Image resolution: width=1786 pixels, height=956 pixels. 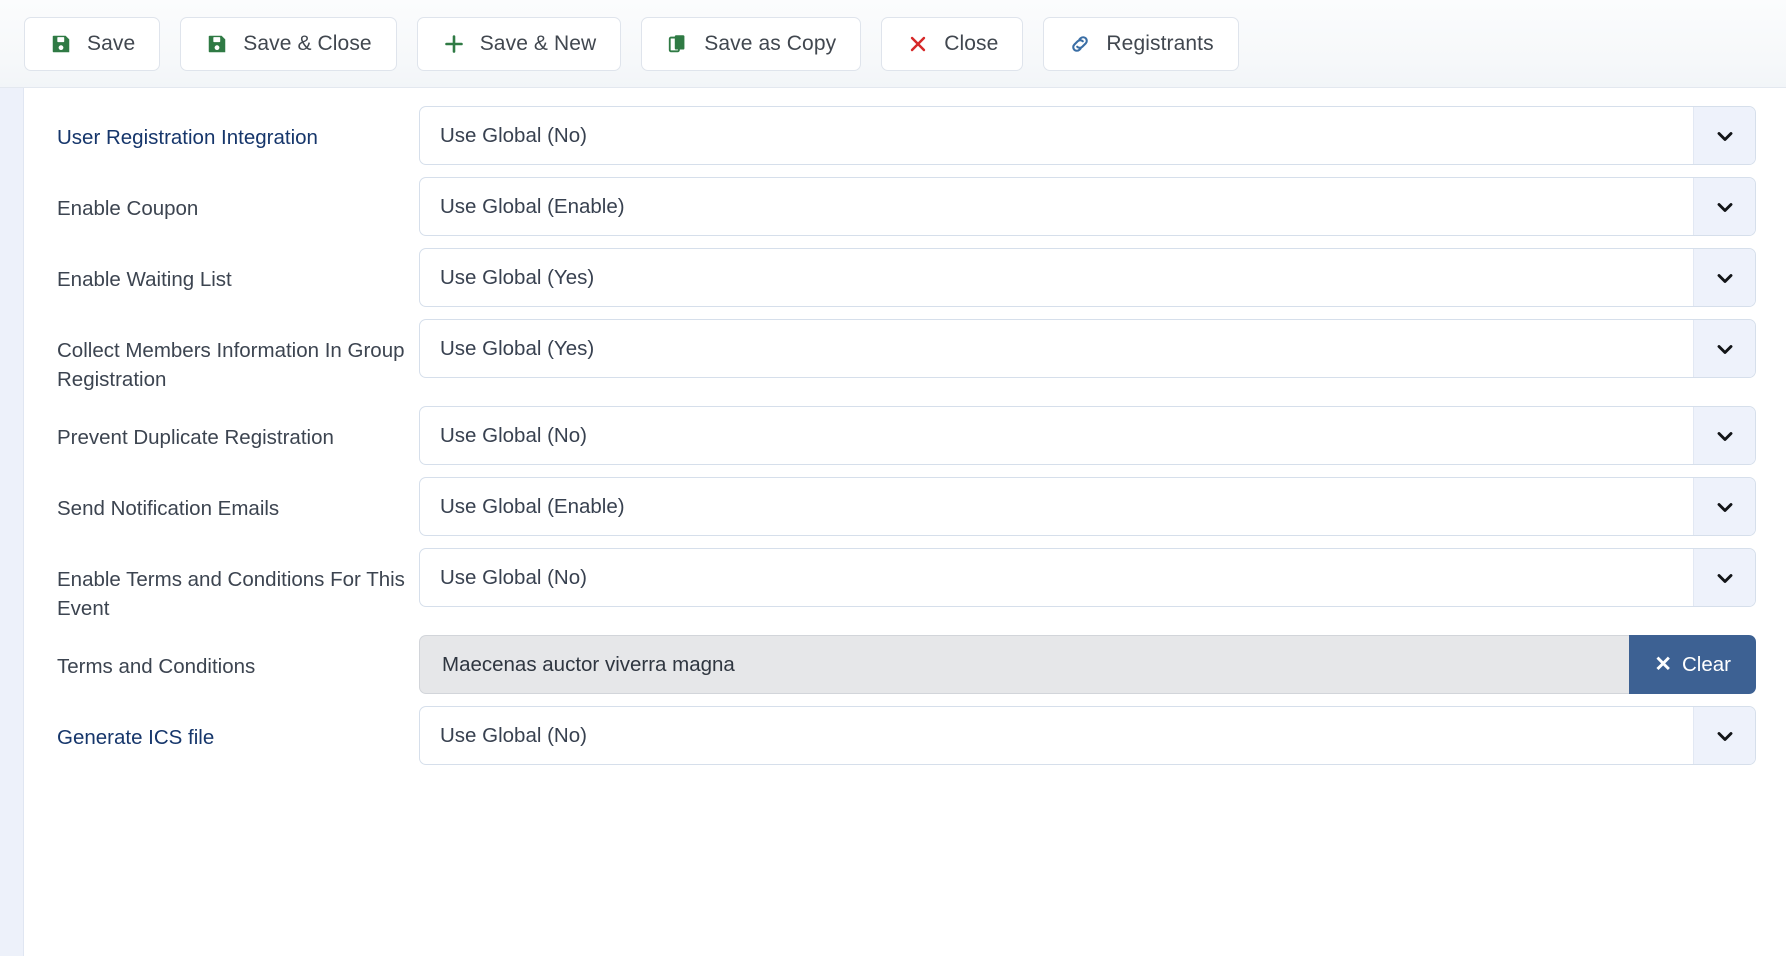 What do you see at coordinates (168, 508) in the screenshot?
I see `form-label-send-notification-emails: Send Notification Emails` at bounding box center [168, 508].